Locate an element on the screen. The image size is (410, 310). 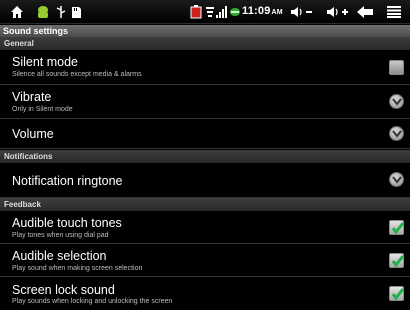
row-title: Screen lock sound is located at coordinates (63, 290).